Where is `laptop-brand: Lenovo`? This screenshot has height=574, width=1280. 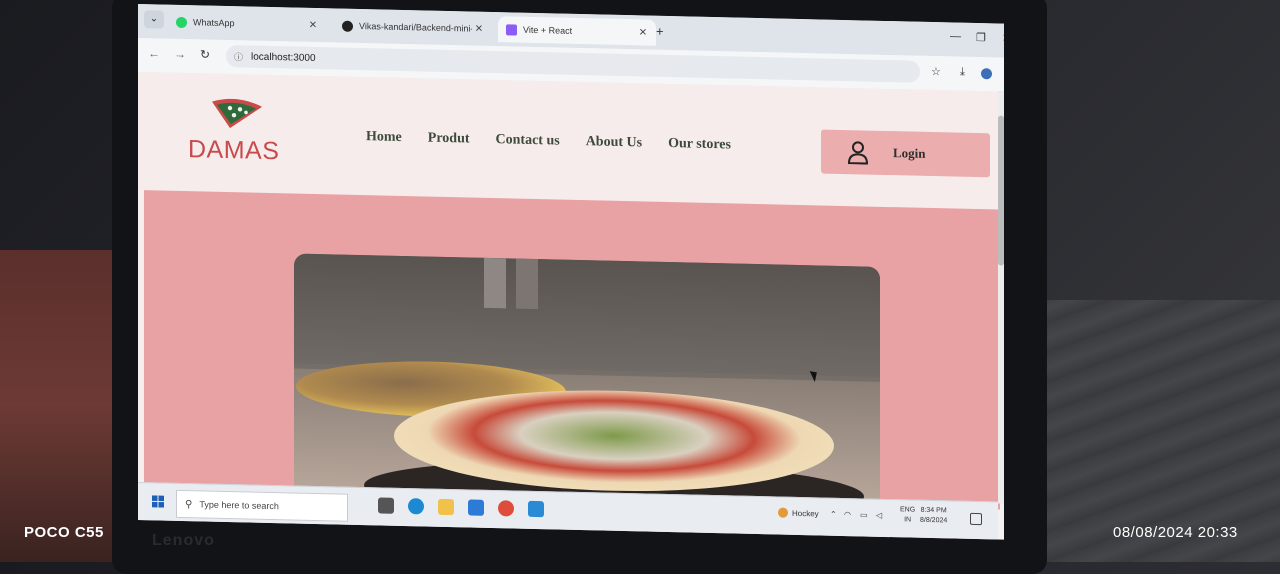 laptop-brand: Lenovo is located at coordinates (183, 540).